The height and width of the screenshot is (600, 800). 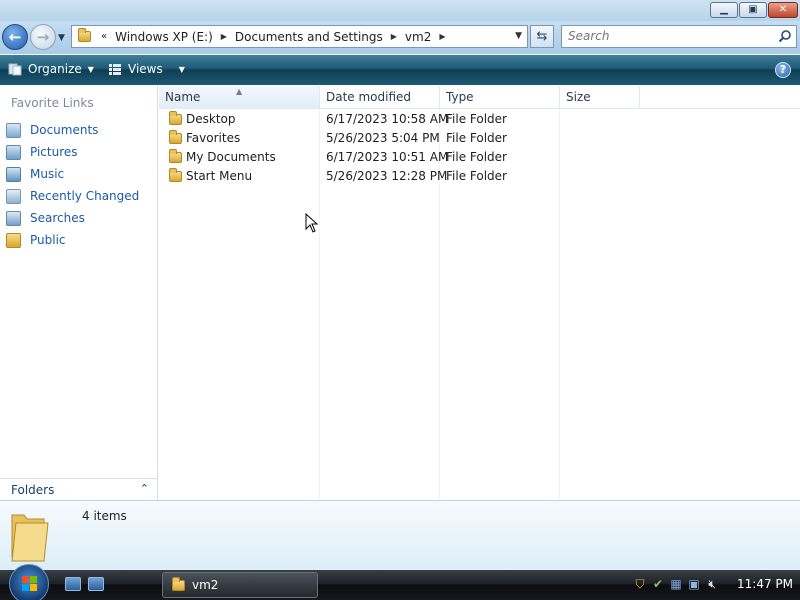 What do you see at coordinates (48, 240) in the screenshot?
I see `nav-item-label: Public` at bounding box center [48, 240].